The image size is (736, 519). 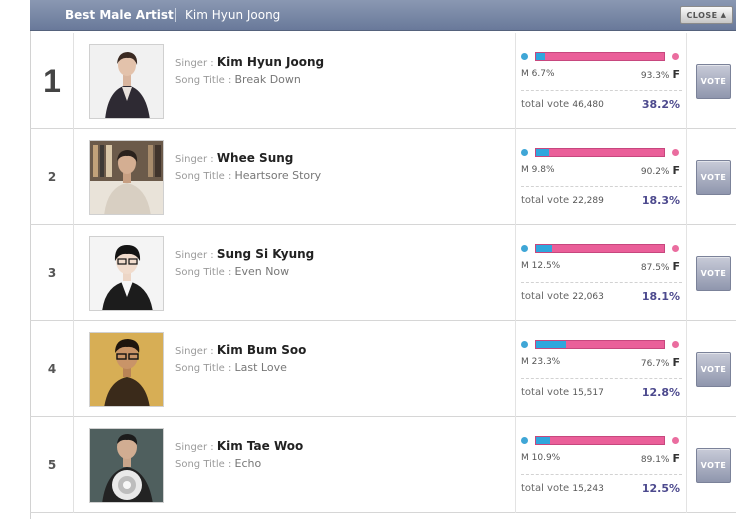 I want to click on vote-share: 18.1%, so click(x=660, y=296).